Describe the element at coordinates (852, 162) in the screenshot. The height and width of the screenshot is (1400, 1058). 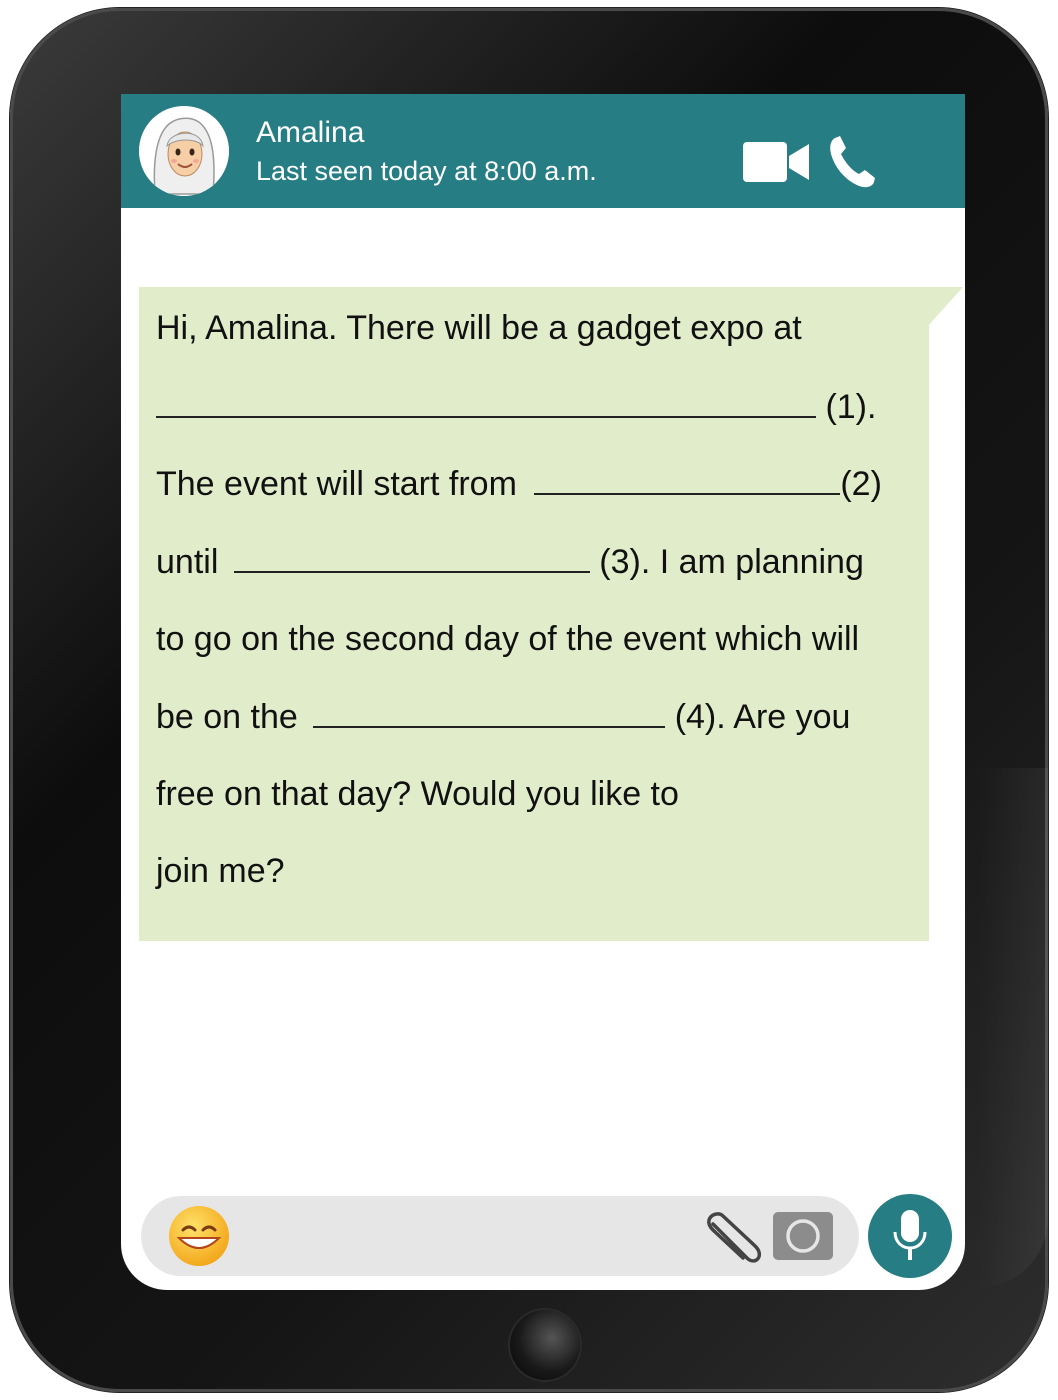
I see `phone-icon` at that location.